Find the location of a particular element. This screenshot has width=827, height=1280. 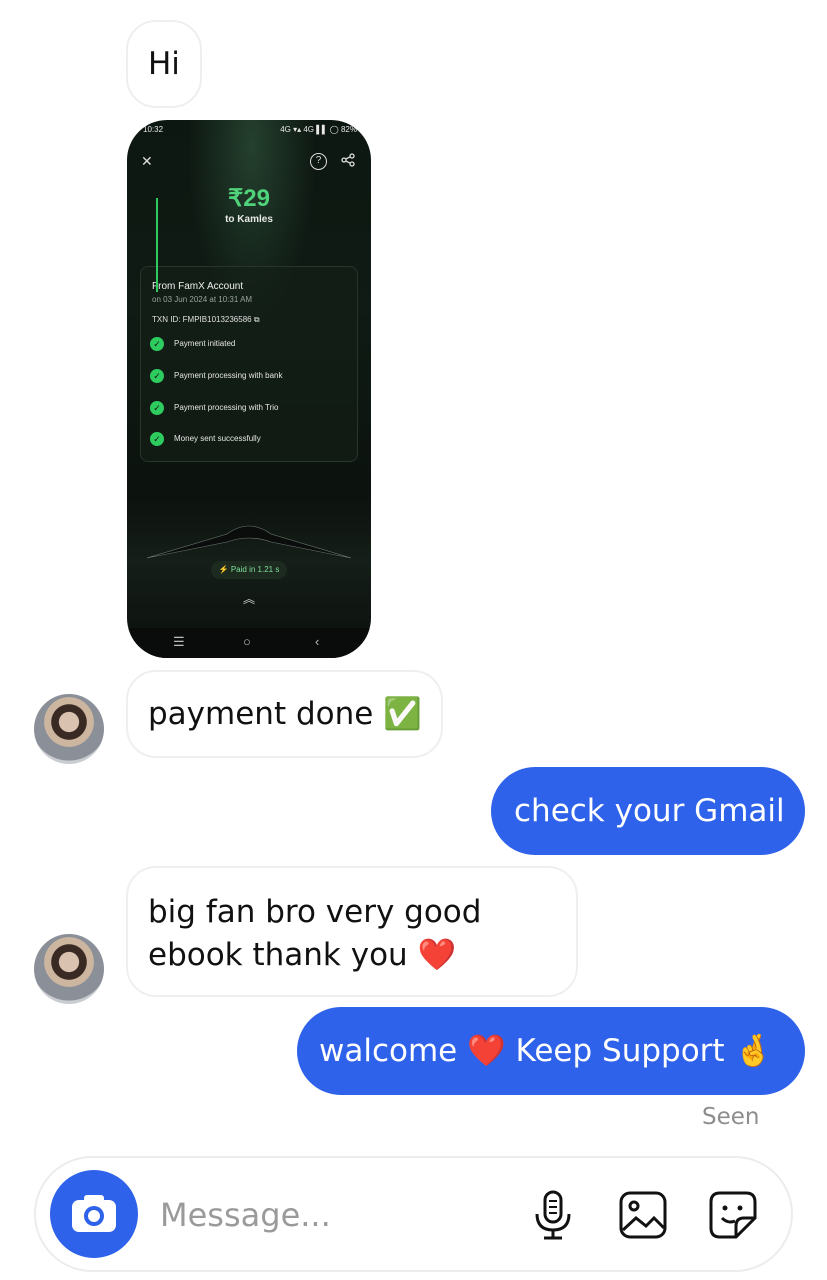

message-text: payment done ✅ is located at coordinates (285, 714).